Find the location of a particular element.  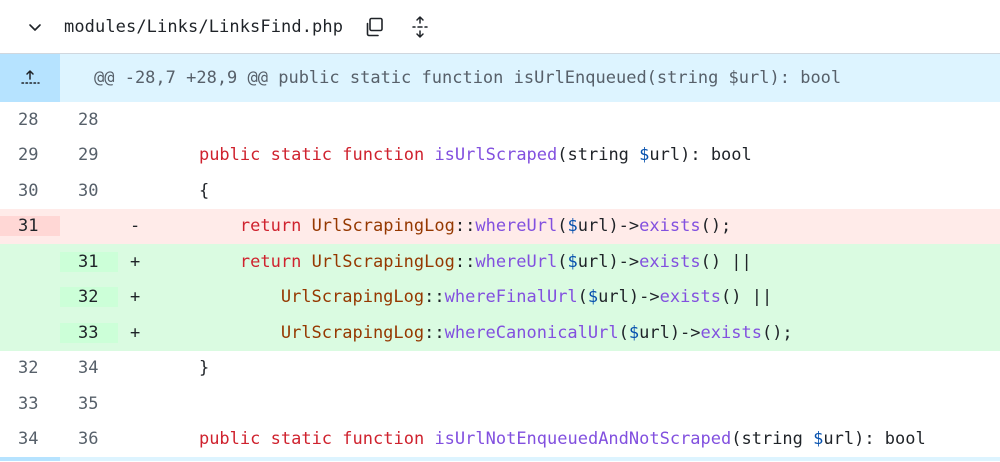

new-line-number: 35 is located at coordinates (89, 404).